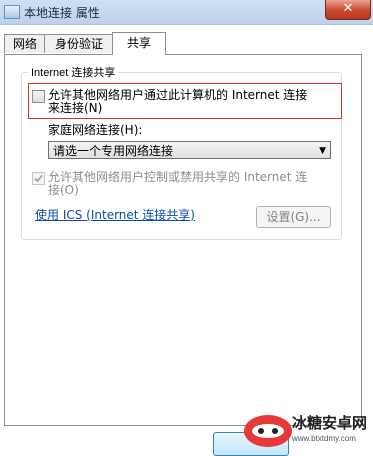 The width and height of the screenshot is (373, 456). Describe the element at coordinates (25, 43) in the screenshot. I see `tab-network: 网络` at that location.